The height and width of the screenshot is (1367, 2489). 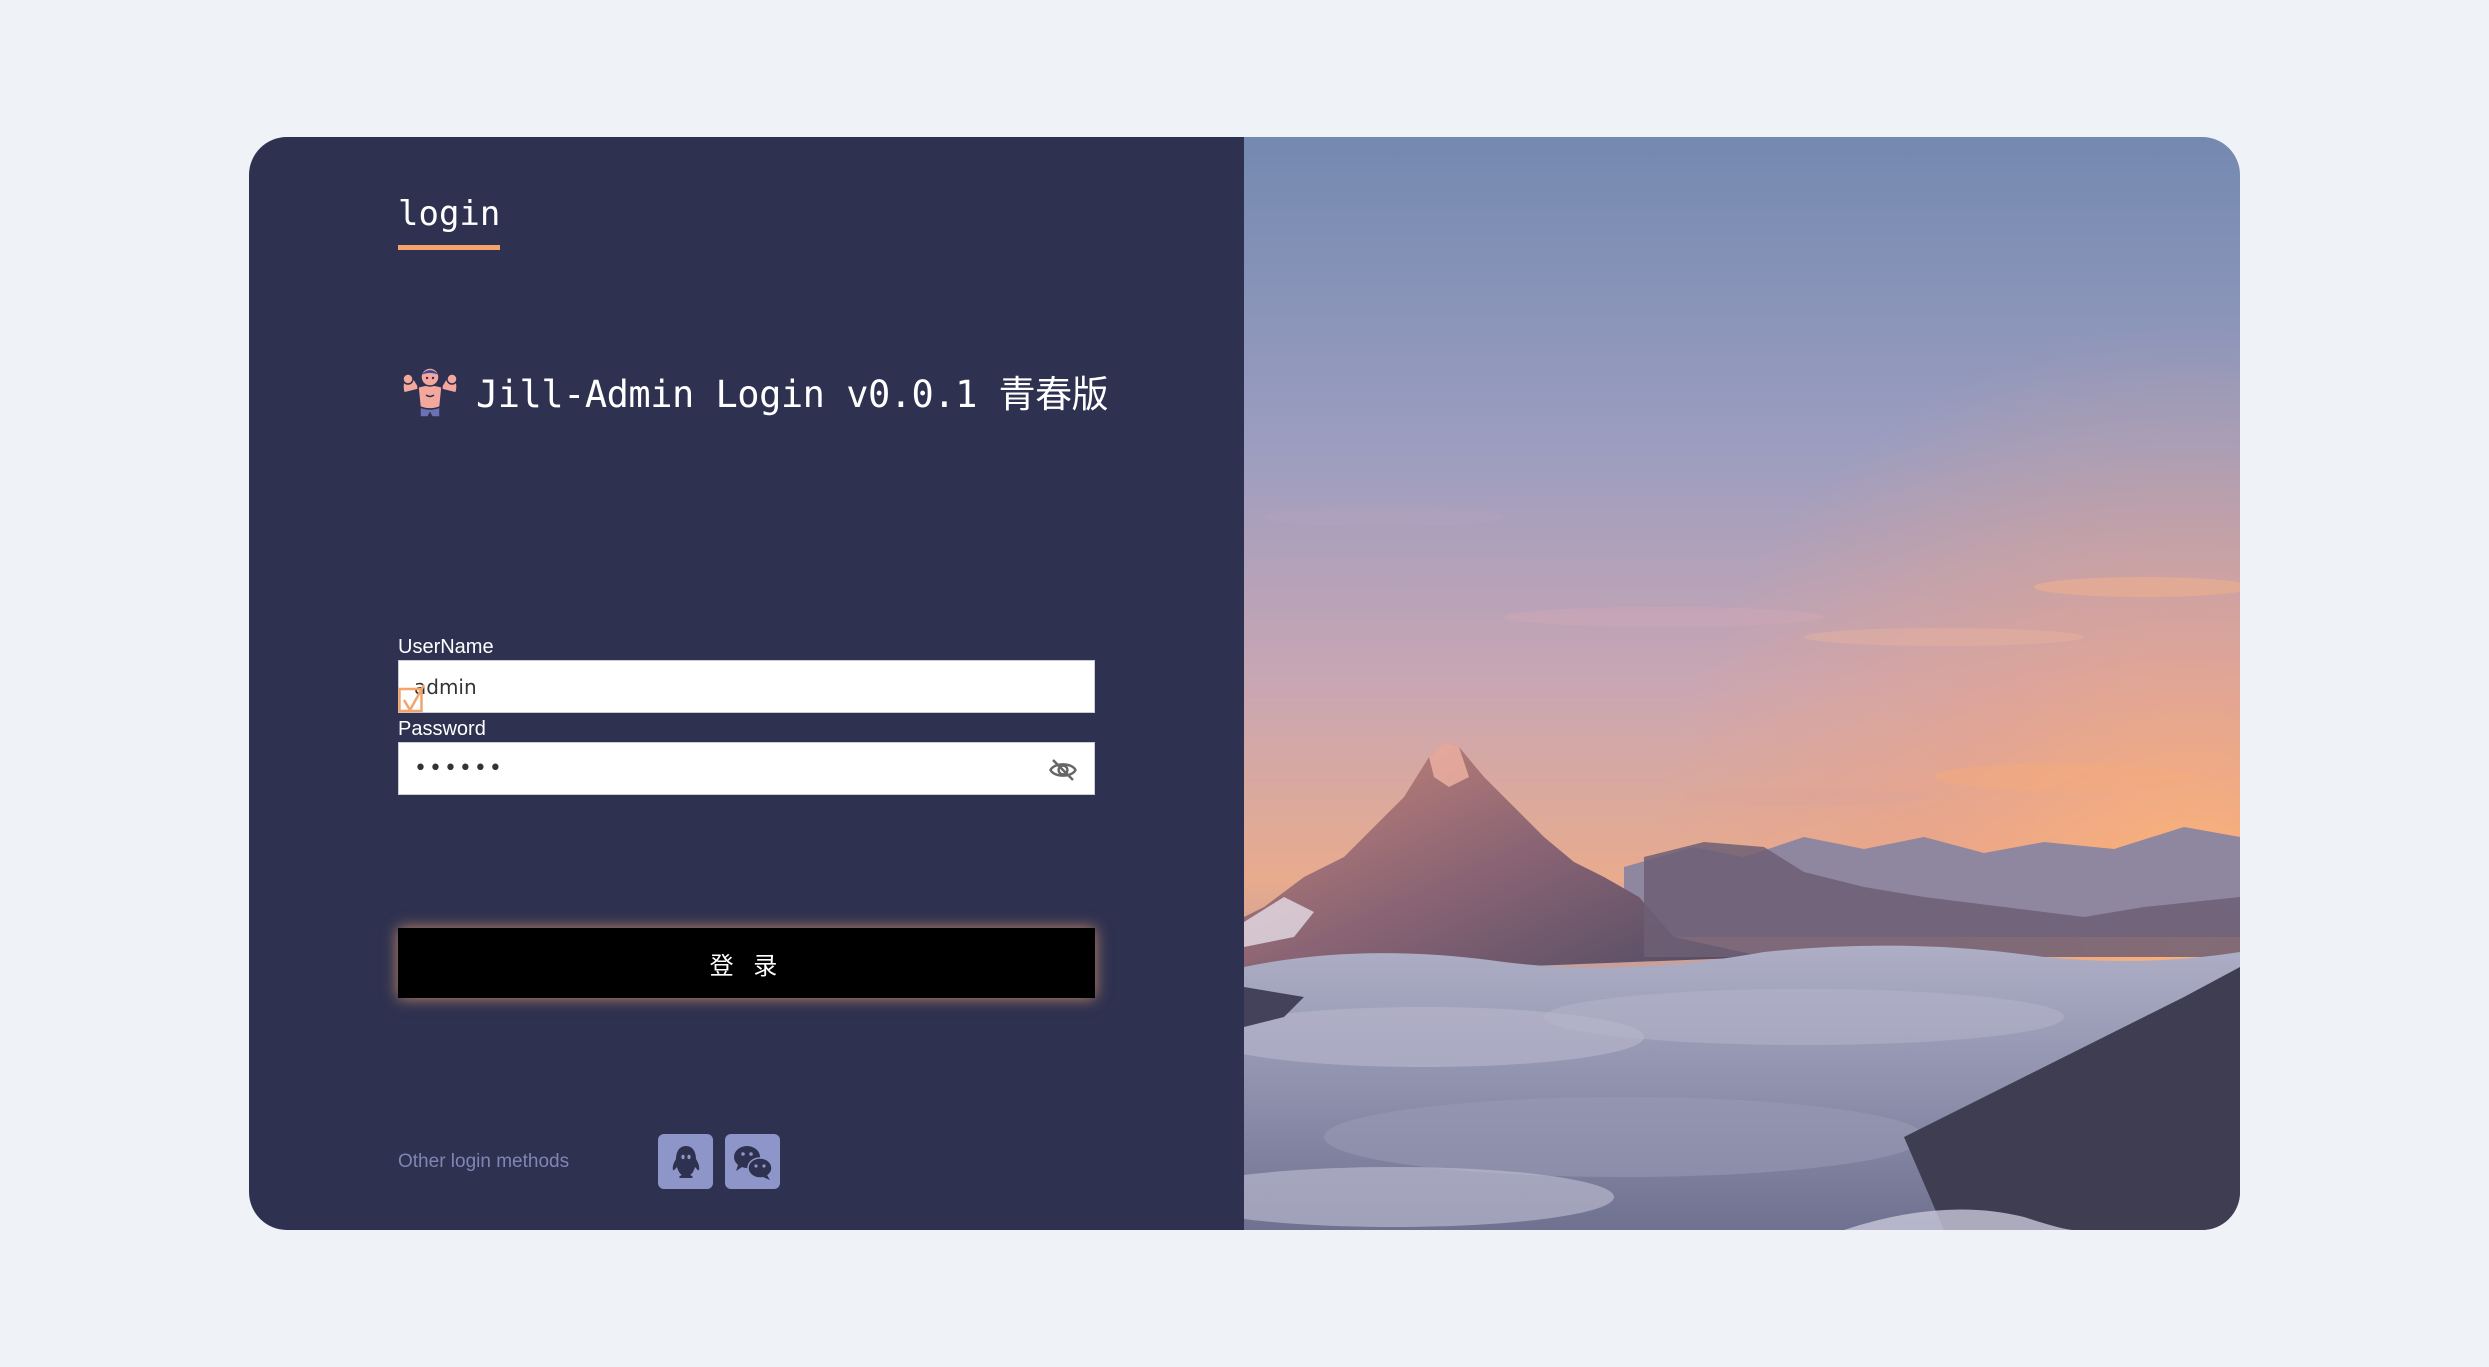 I want to click on qq-login-button, so click(x=685, y=1161).